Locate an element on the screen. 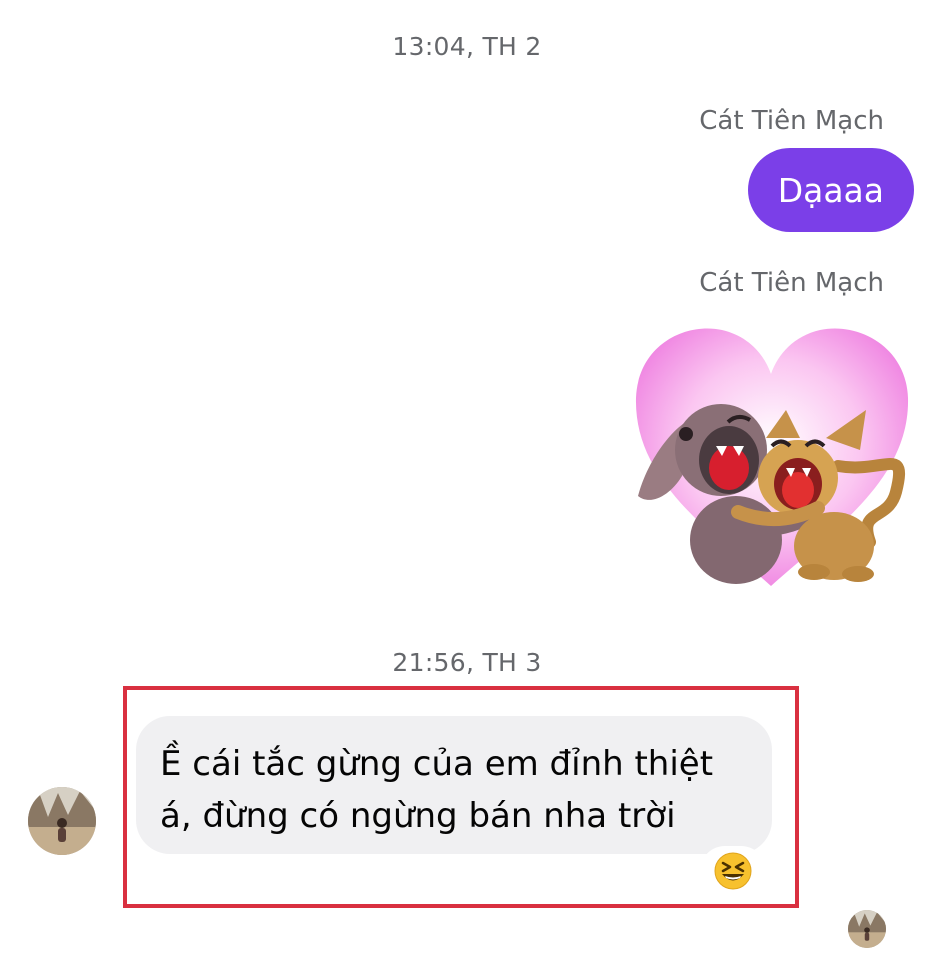  heart-sticker-icon is located at coordinates (772, 457).